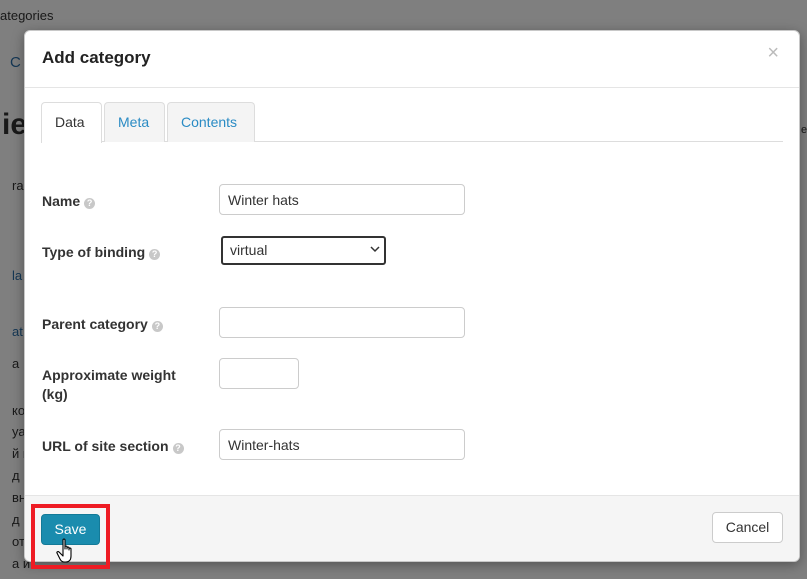 The width and height of the screenshot is (807, 579). I want to click on binding-type-label-text: Type of binding, so click(94, 252).